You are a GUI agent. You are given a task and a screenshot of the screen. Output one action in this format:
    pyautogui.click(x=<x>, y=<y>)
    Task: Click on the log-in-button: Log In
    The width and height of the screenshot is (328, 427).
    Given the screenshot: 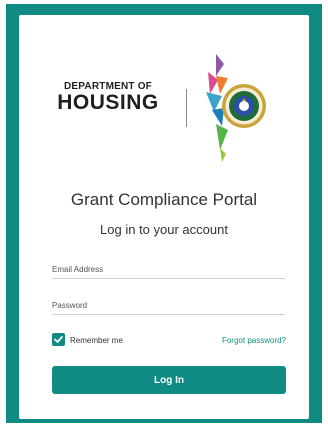 What is the action you would take?
    pyautogui.click(x=169, y=380)
    